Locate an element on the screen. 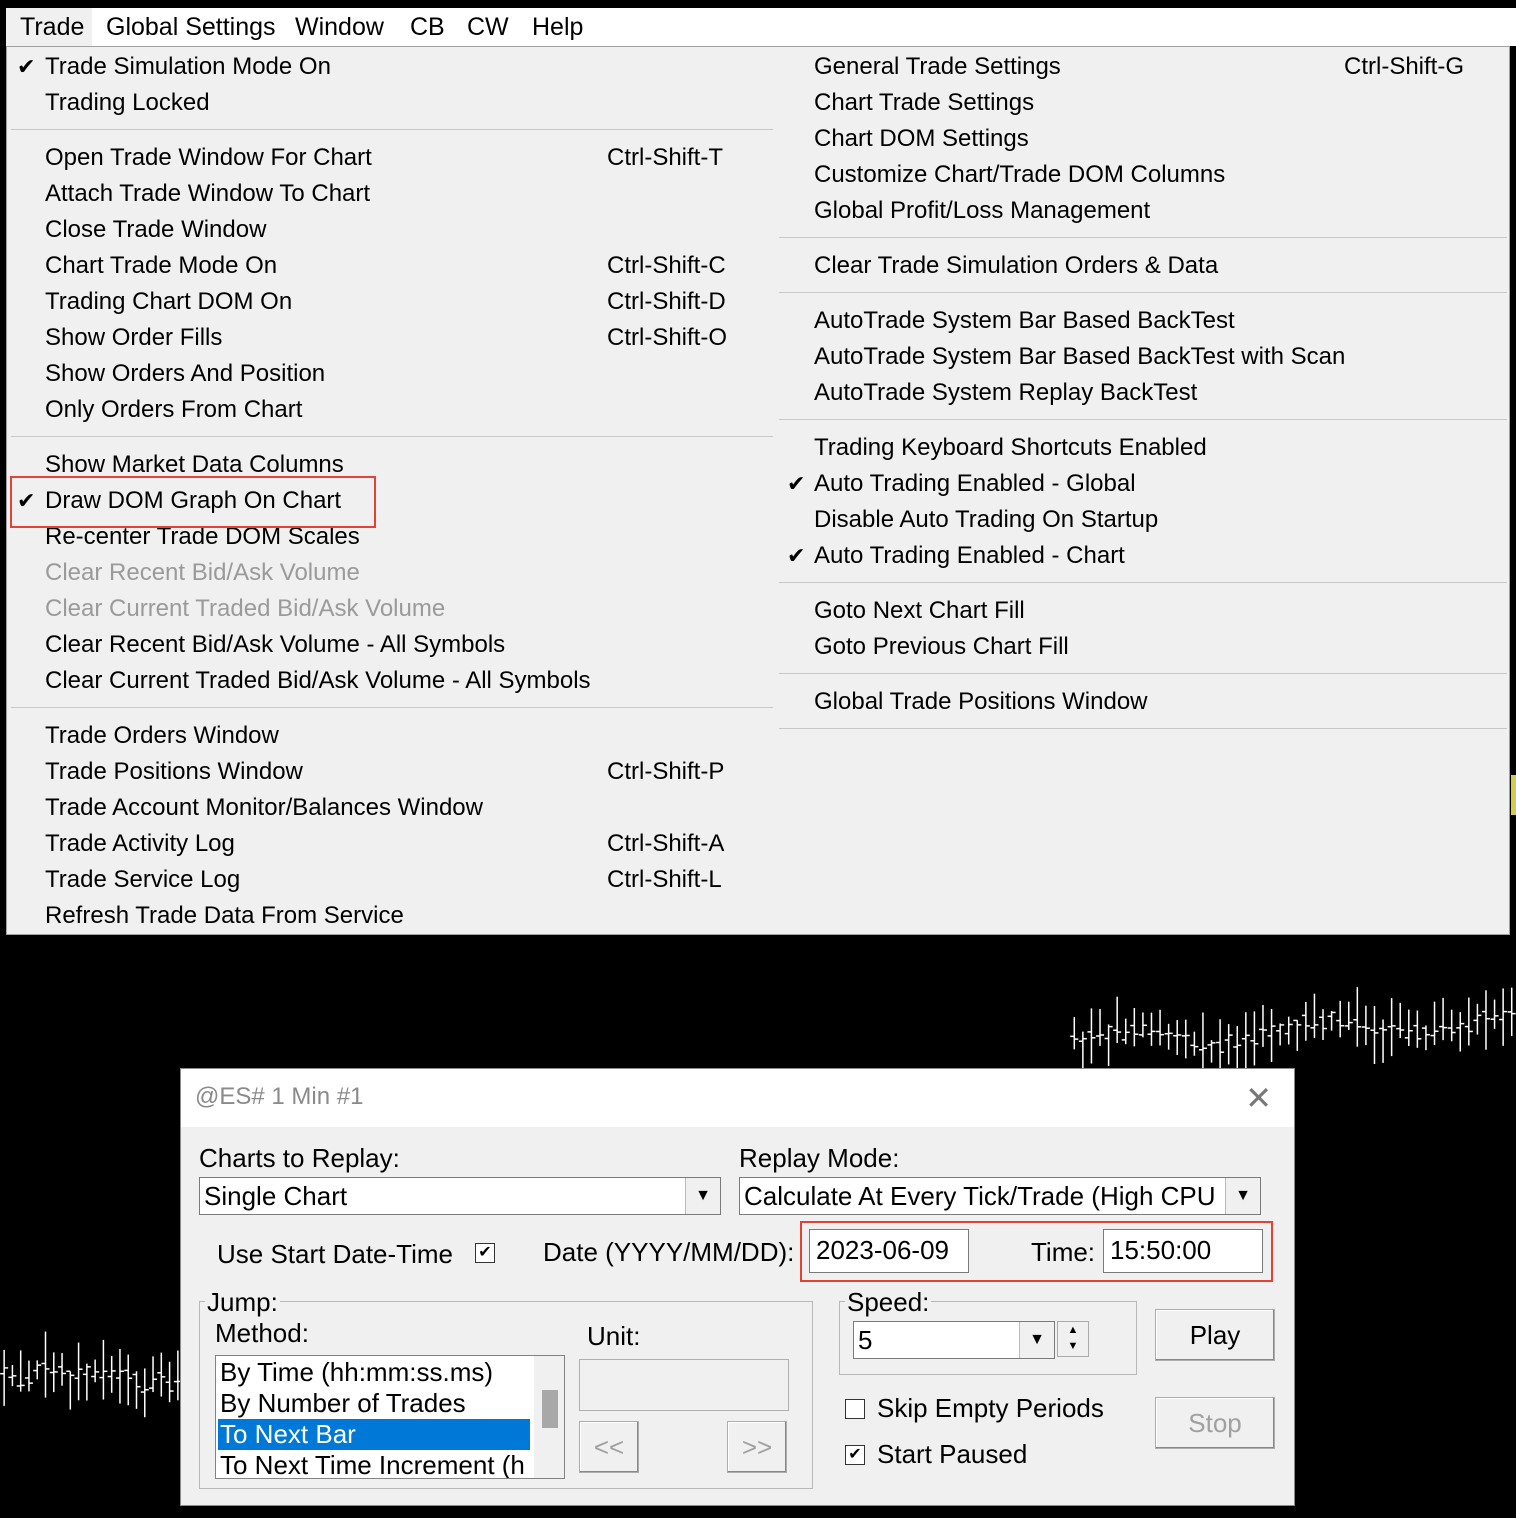 This screenshot has height=1518, width=1516. menu-item-label: Trade Simulation Mode On is located at coordinates (188, 66).